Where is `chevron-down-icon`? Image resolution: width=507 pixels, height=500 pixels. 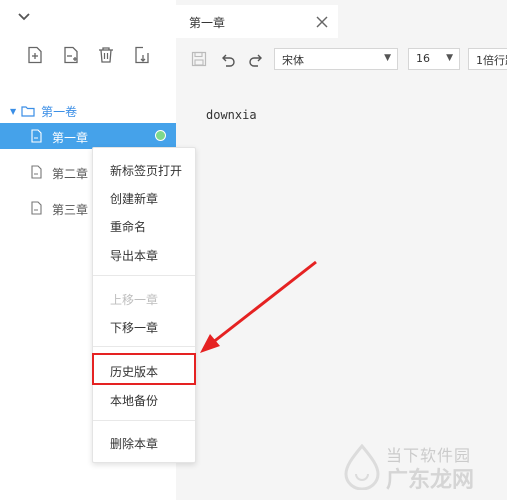 chevron-down-icon is located at coordinates (24, 17).